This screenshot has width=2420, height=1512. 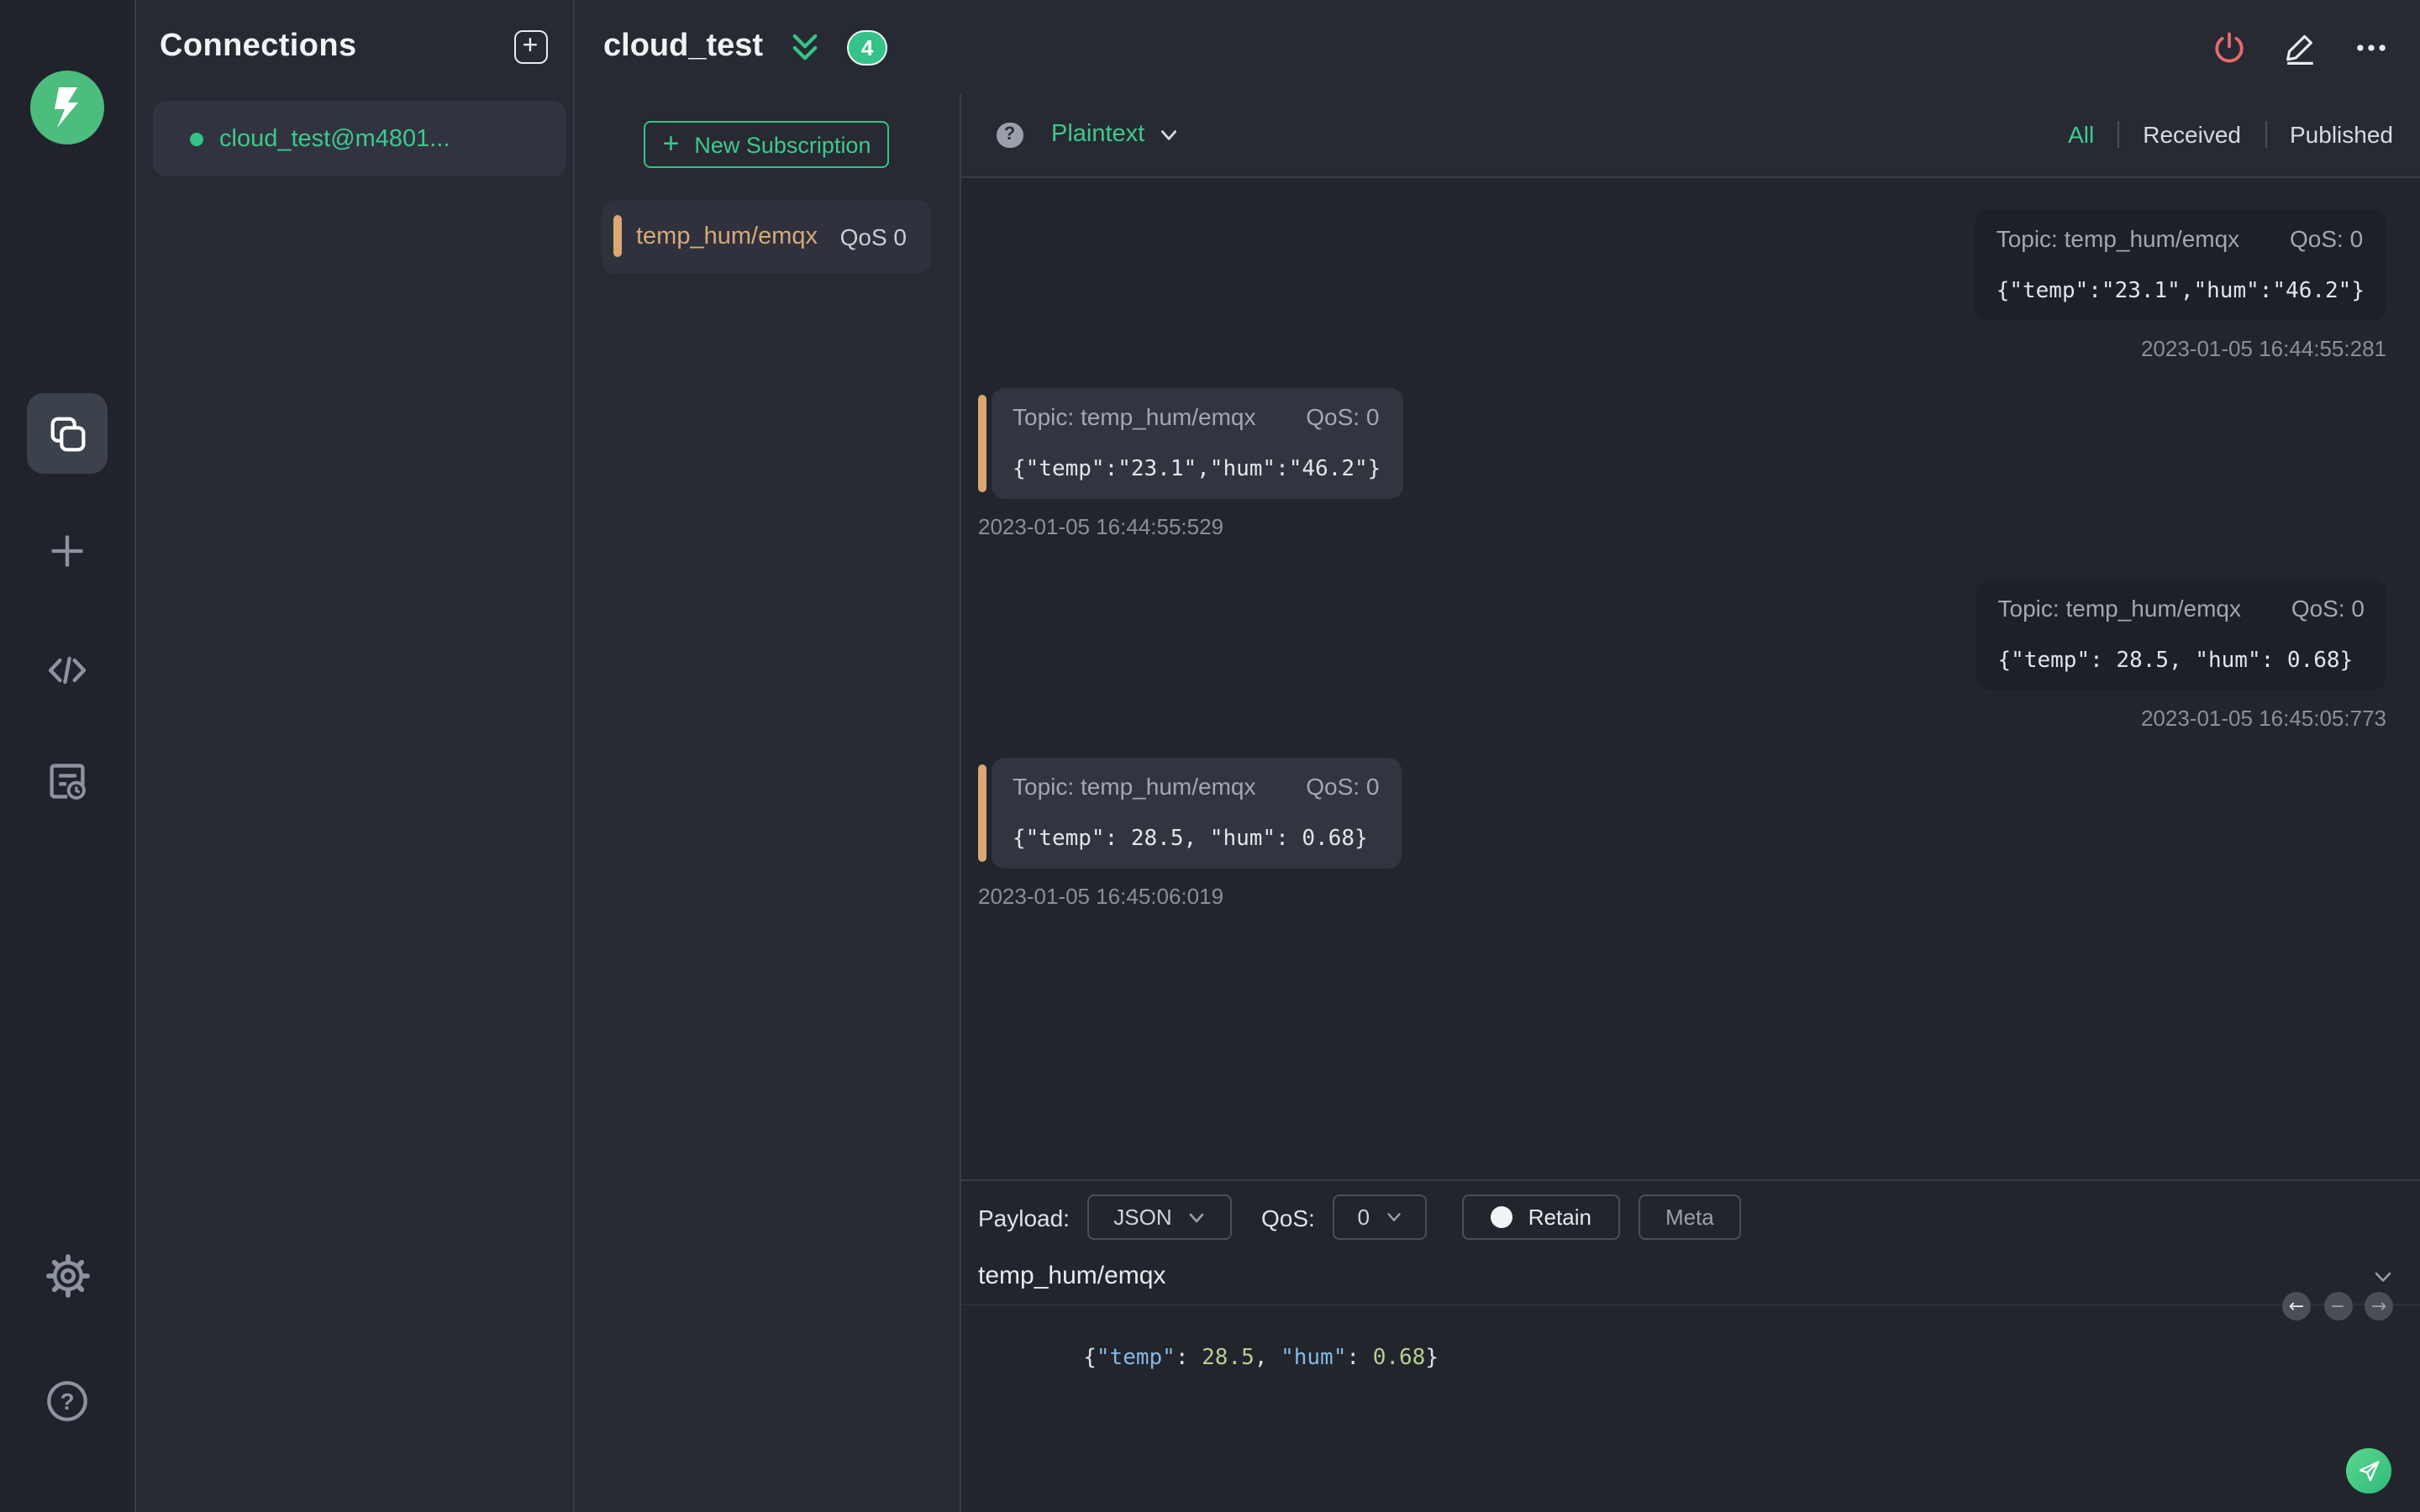 I want to click on message-format-dropdown: Plaintext, so click(x=1115, y=135).